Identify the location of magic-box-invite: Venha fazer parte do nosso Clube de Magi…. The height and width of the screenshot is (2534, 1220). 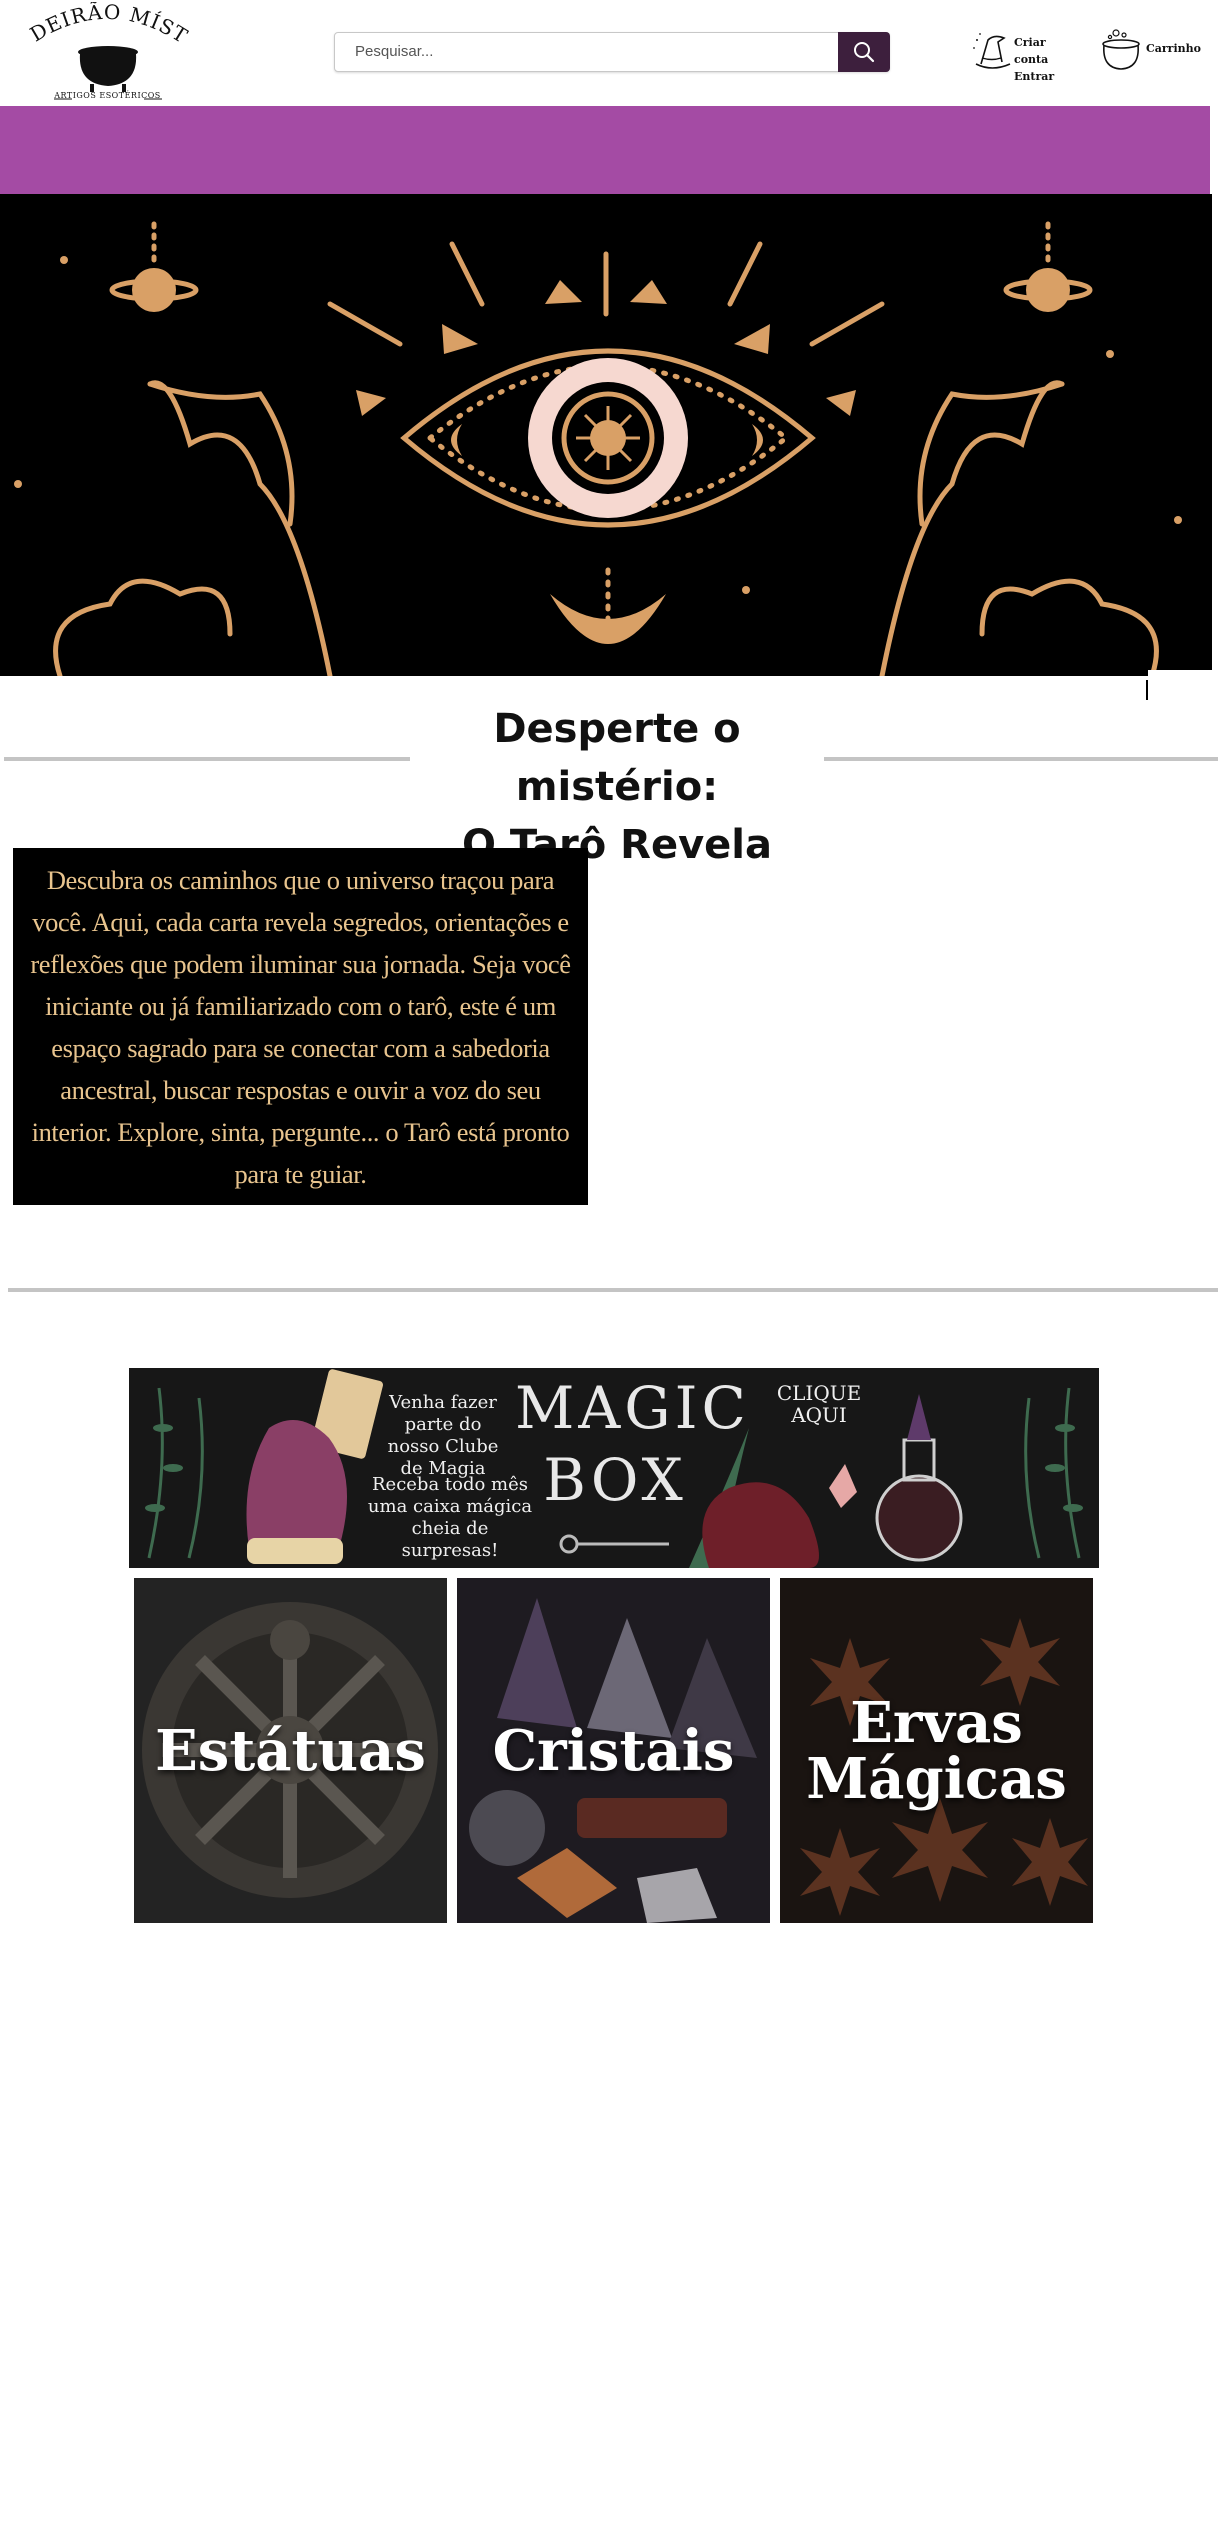
(443, 1435).